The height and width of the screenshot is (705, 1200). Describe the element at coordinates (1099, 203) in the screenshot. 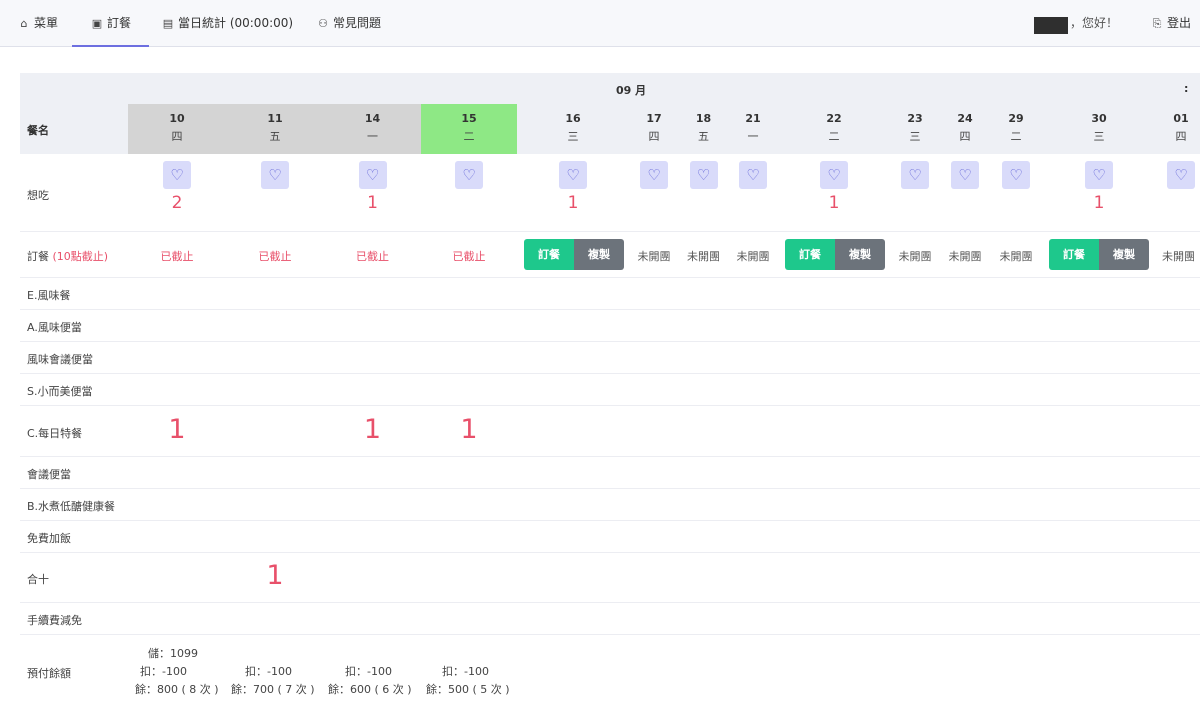

I see `want-count-30: 1` at that location.